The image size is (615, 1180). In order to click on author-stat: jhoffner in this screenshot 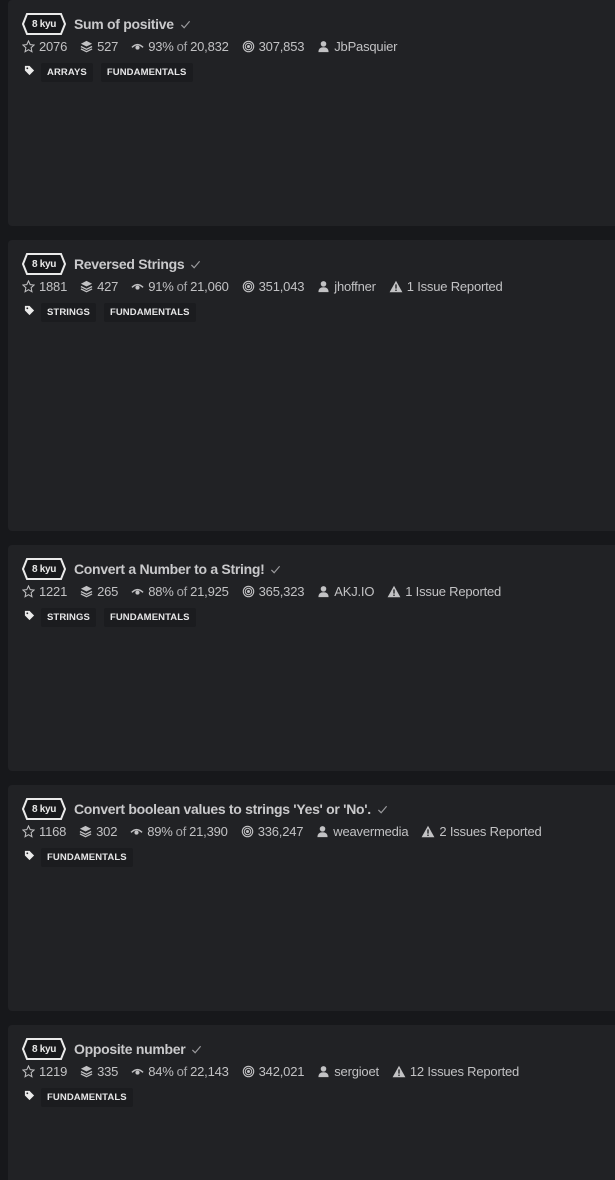, I will do `click(346, 286)`.